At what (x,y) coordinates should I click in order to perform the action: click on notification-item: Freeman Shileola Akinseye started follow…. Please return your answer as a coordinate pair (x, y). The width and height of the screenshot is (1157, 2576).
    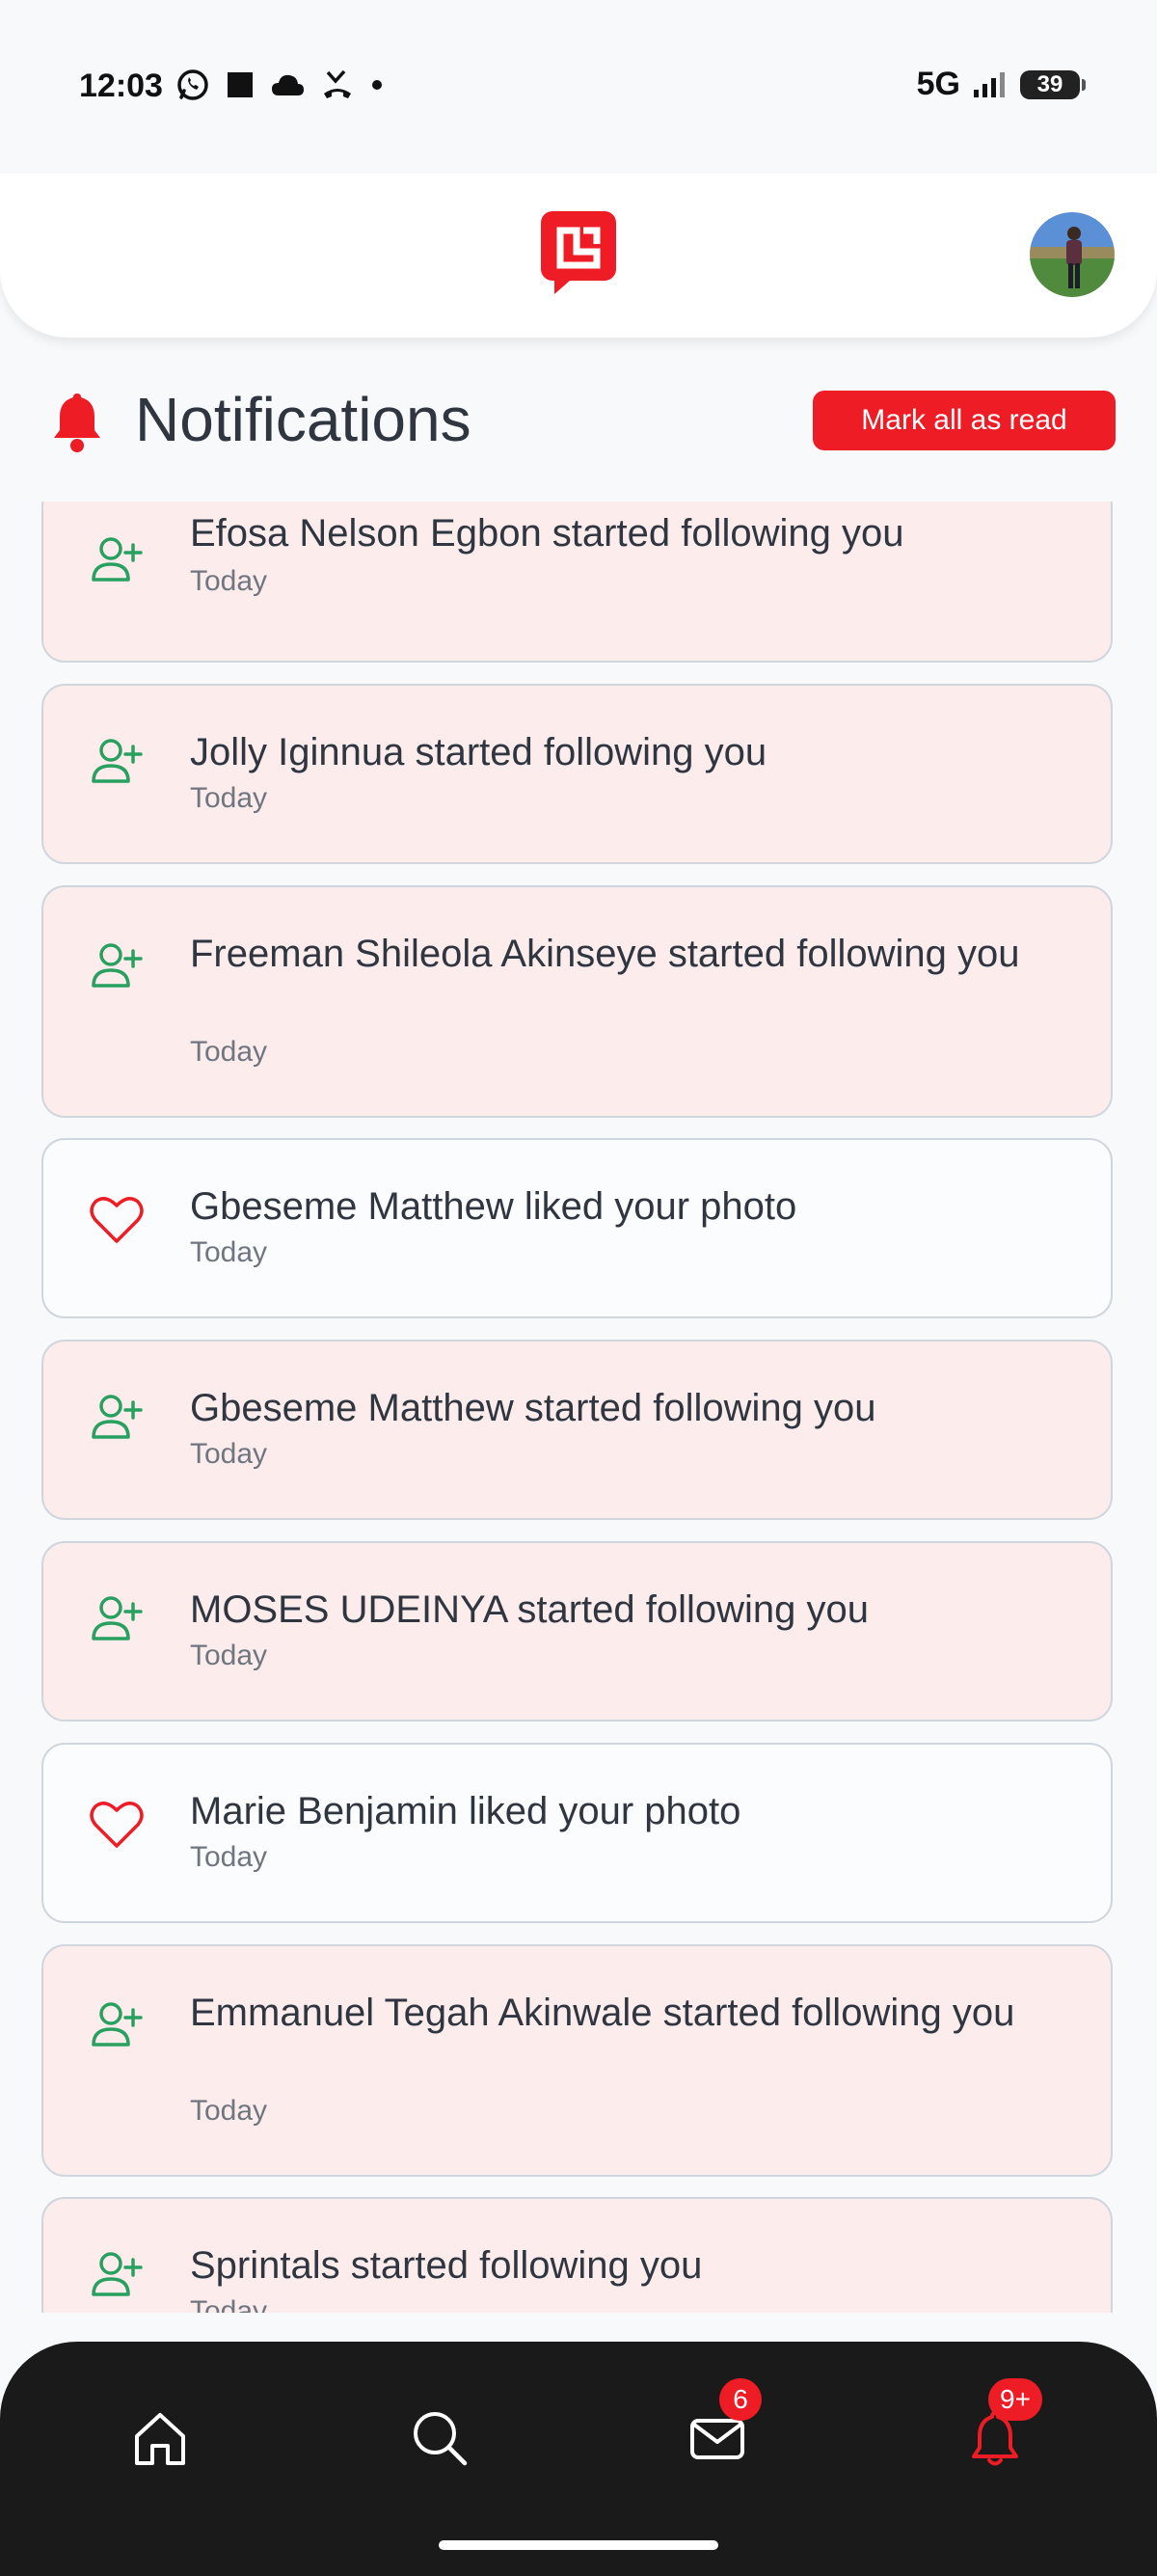
    Looking at the image, I should click on (577, 1001).